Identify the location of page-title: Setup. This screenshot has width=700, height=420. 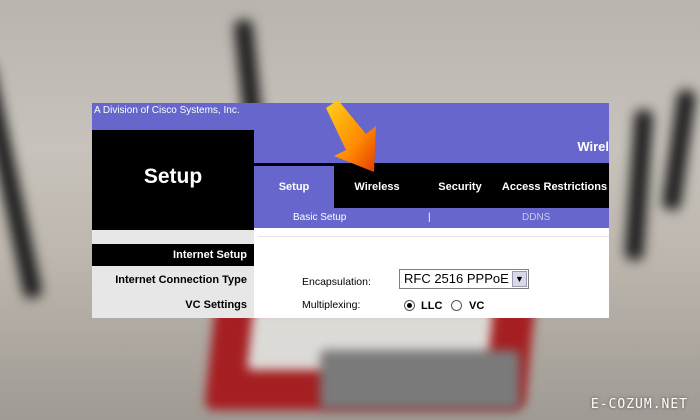
(173, 176).